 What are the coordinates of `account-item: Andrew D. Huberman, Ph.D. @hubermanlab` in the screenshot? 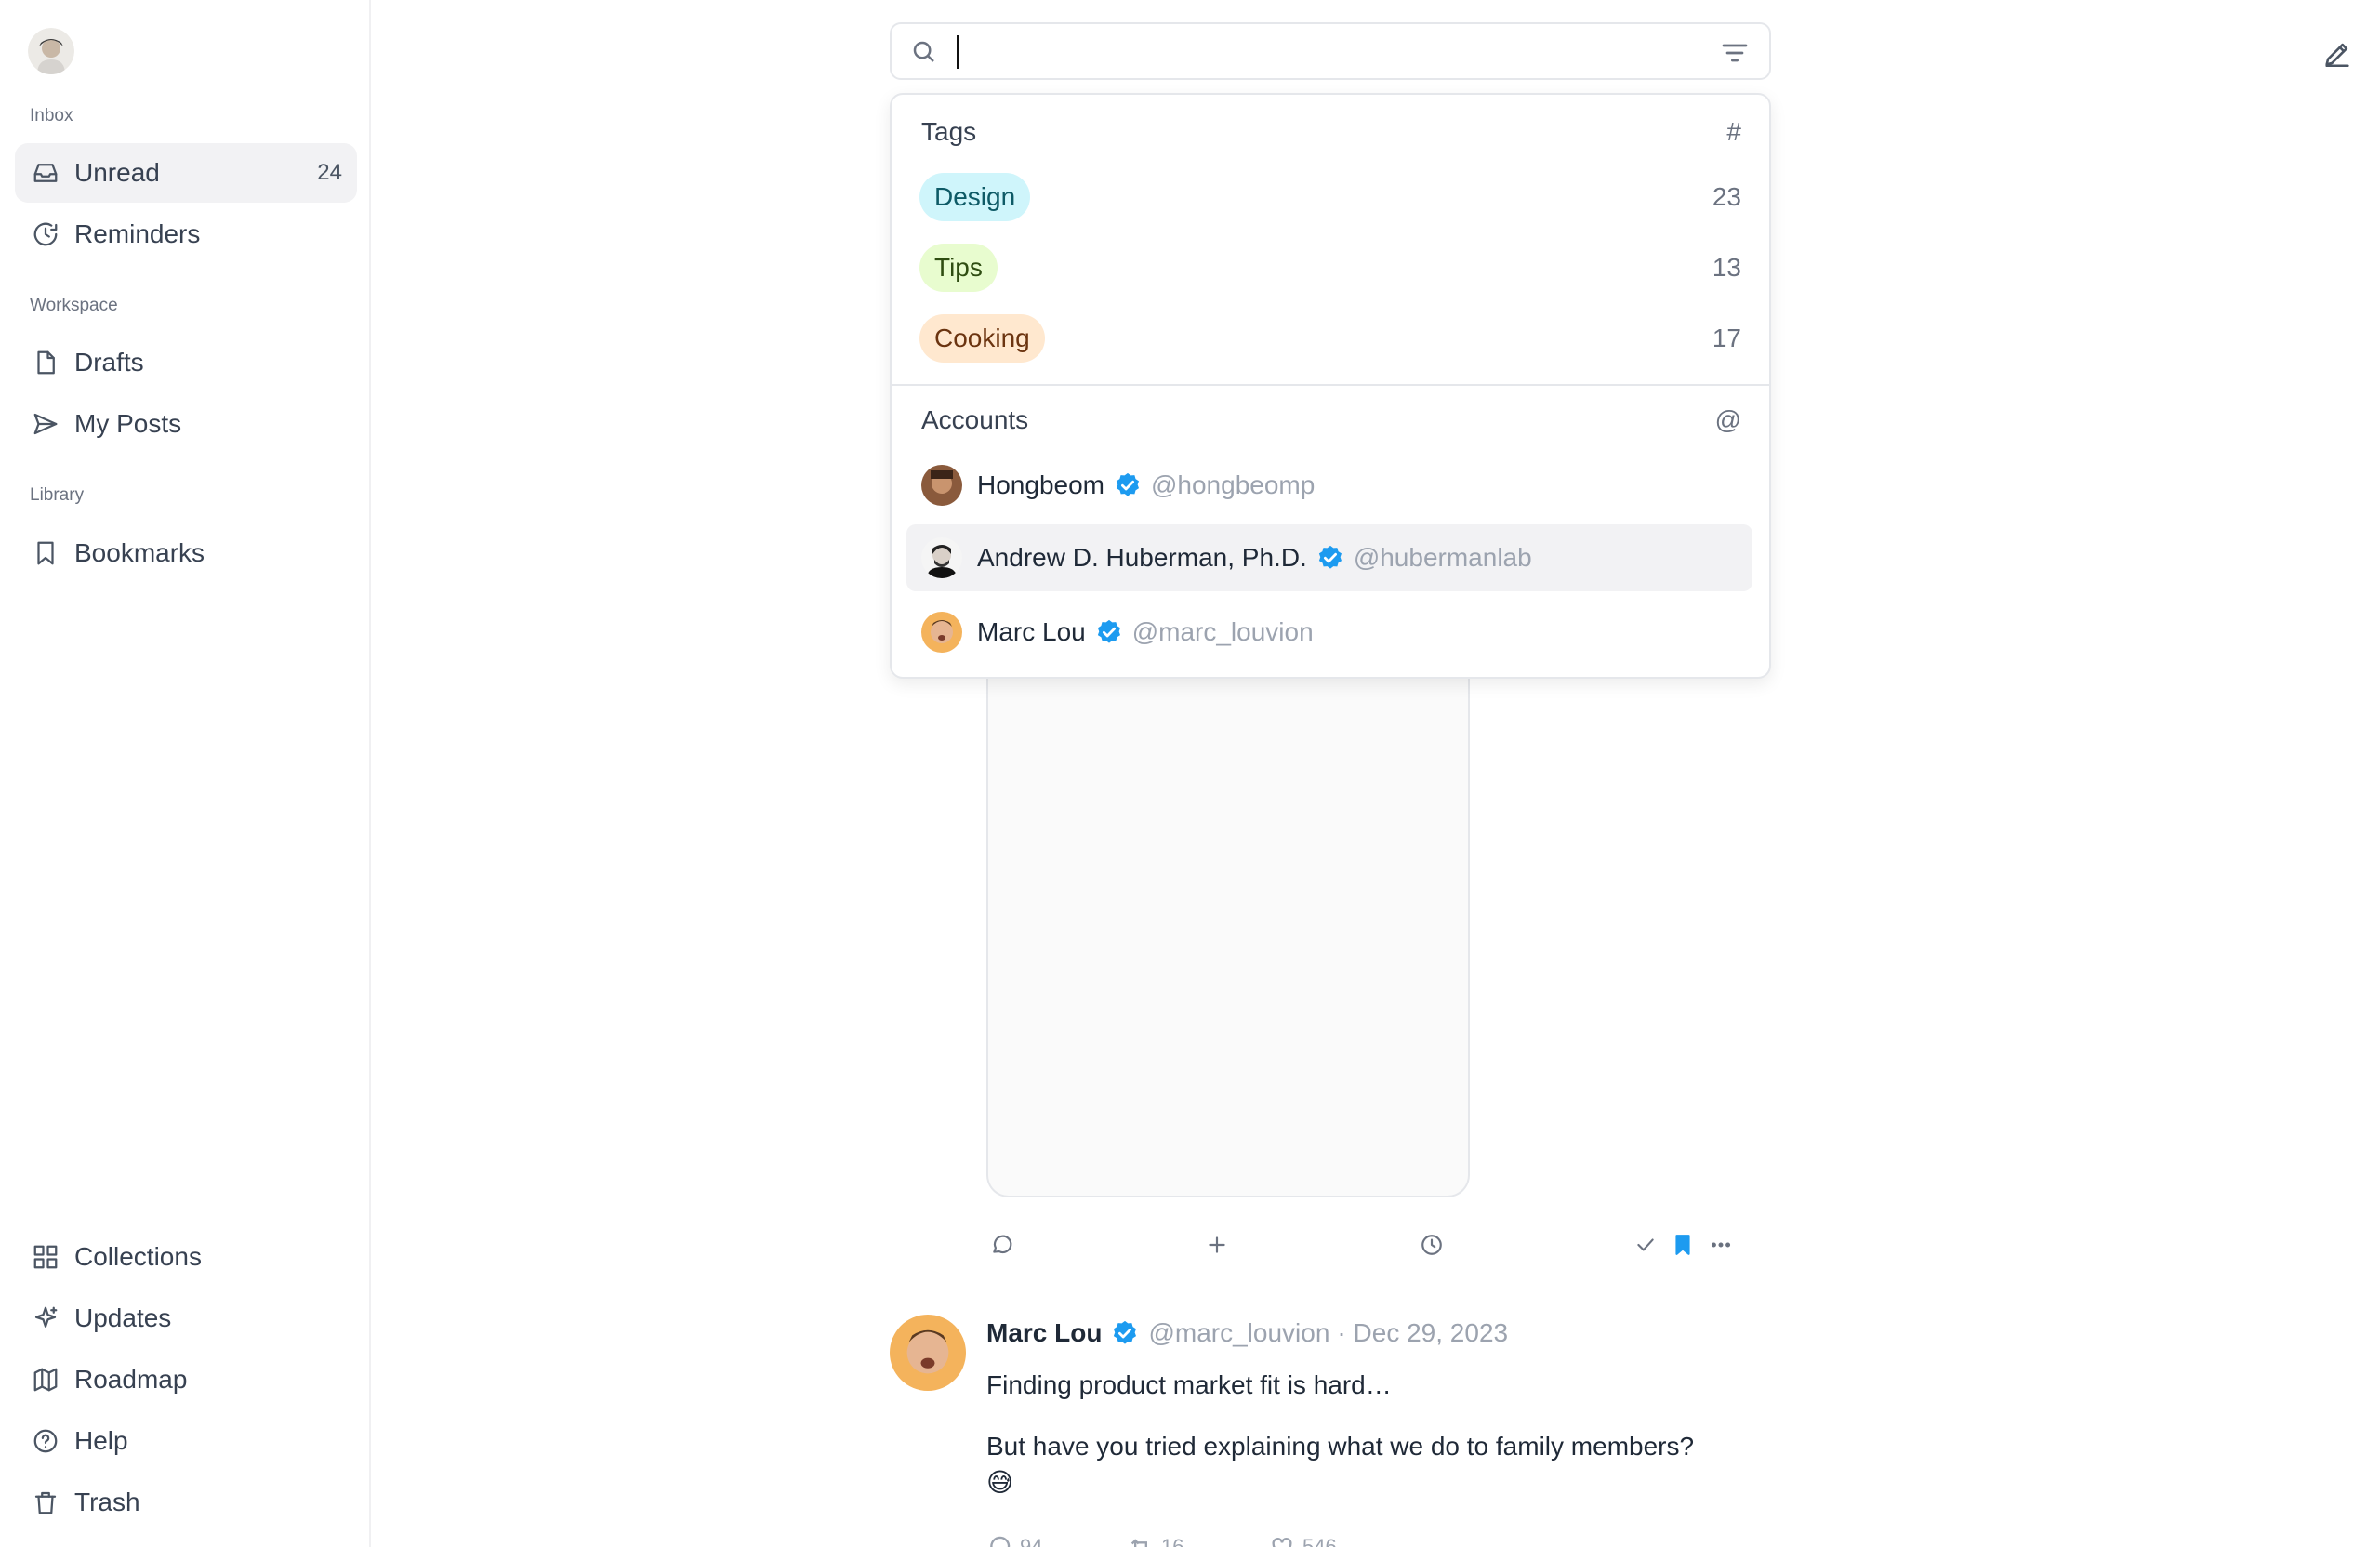 It's located at (1329, 557).